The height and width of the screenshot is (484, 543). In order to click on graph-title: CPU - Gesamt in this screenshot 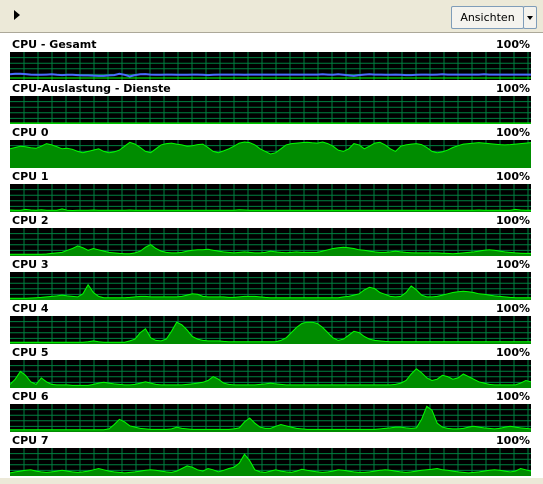, I will do `click(54, 44)`.